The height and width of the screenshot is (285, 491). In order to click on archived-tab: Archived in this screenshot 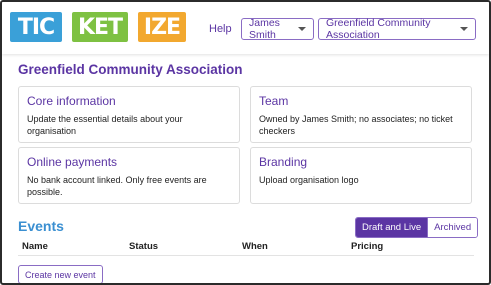, I will do `click(452, 227)`.